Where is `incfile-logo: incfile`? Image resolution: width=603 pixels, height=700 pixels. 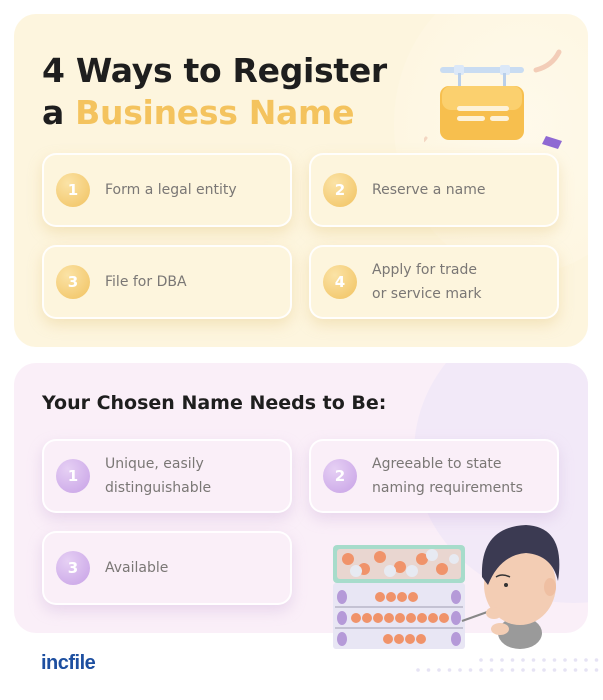 incfile-logo: incfile is located at coordinates (68, 663).